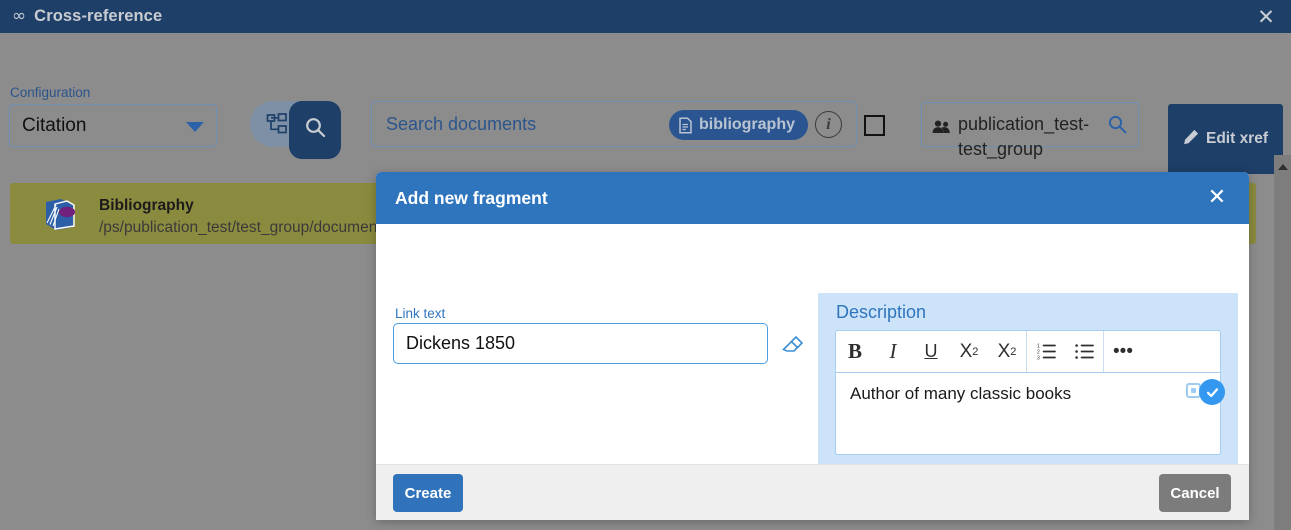 Image resolution: width=1291 pixels, height=530 pixels. I want to click on group-search-icon, so click(1117, 127).